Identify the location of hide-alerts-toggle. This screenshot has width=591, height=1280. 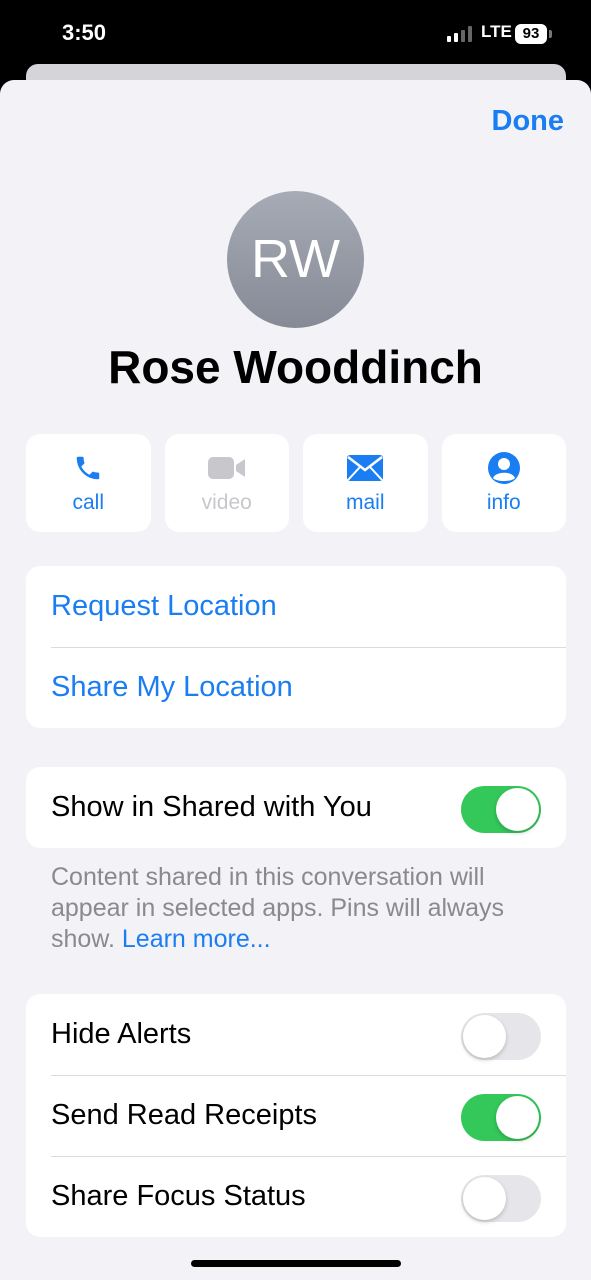
(501, 1036).